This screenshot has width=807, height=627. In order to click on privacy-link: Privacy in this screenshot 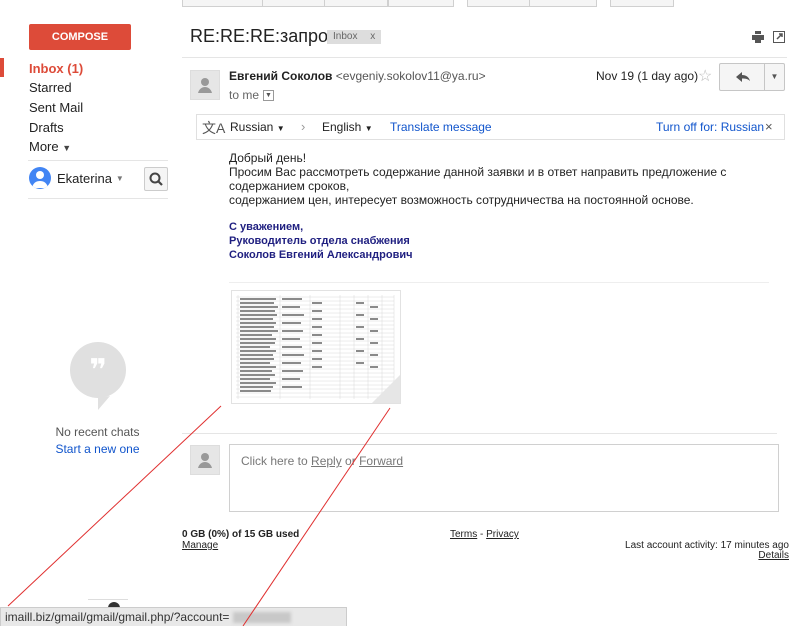, I will do `click(502, 534)`.